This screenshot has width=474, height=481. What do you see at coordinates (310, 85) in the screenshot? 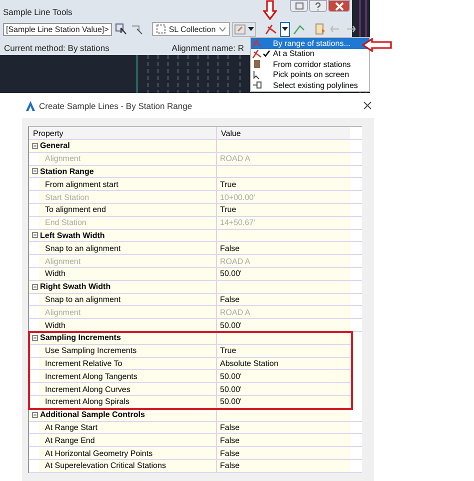
I see `menu-item: Select existing polylines` at bounding box center [310, 85].